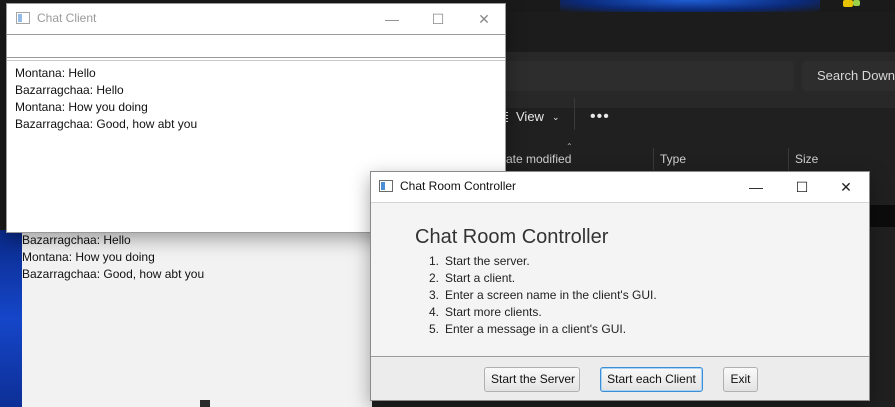 The width and height of the screenshot is (895, 407). What do you see at coordinates (882, 216) in the screenshot?
I see `background-edge` at bounding box center [882, 216].